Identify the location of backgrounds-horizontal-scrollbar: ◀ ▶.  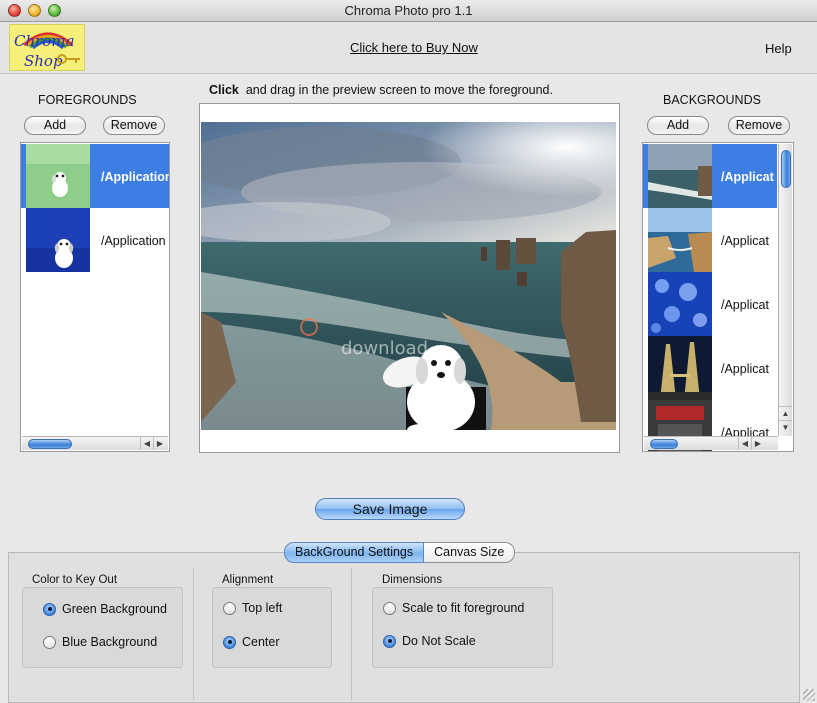
(711, 443).